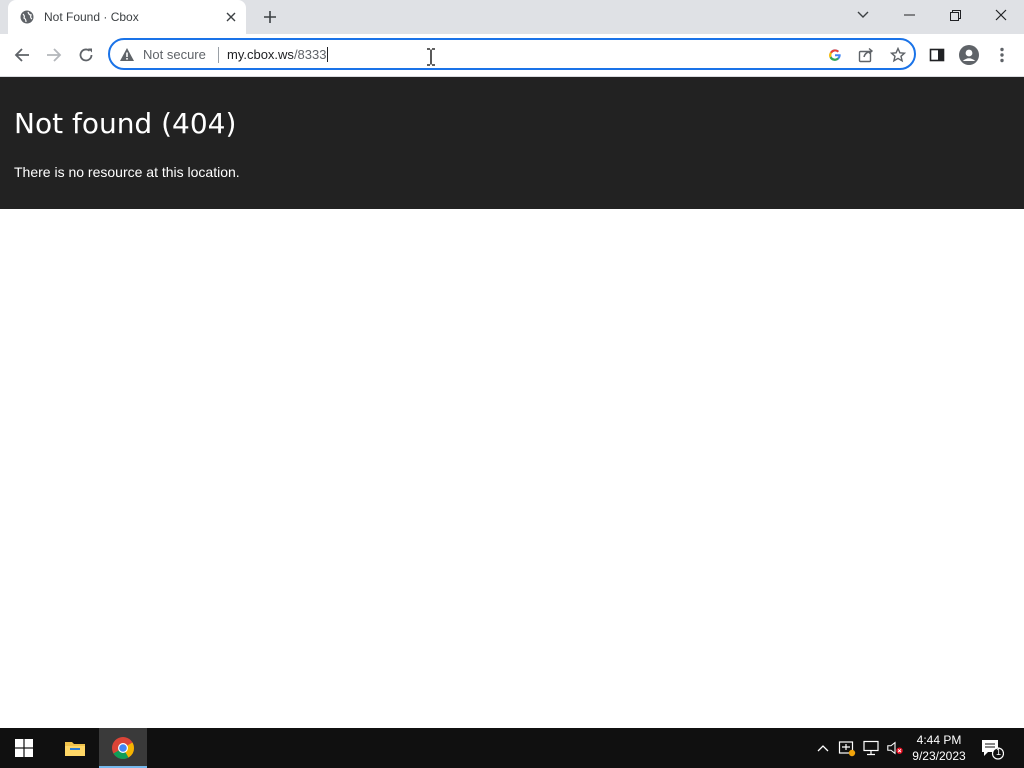  Describe the element at coordinates (86, 55) in the screenshot. I see `reload-icon` at that location.